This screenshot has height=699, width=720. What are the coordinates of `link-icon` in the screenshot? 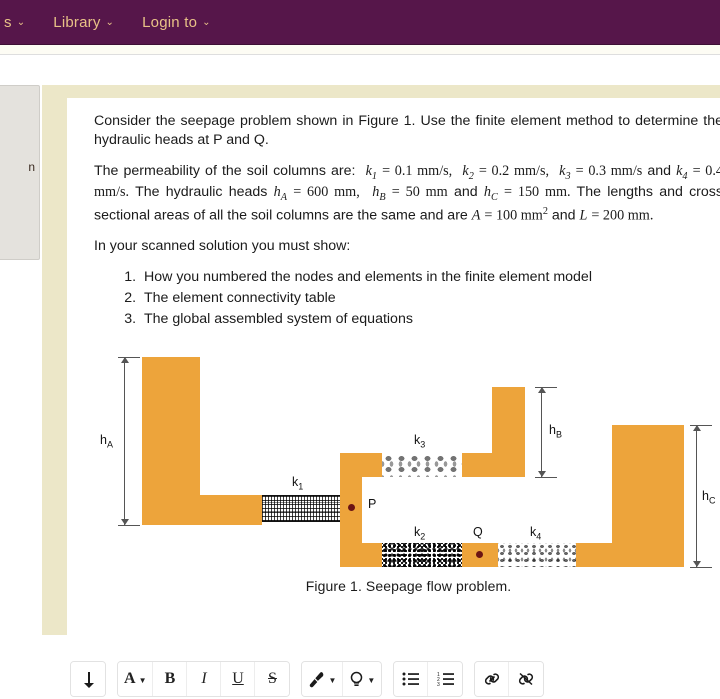 It's located at (491, 679).